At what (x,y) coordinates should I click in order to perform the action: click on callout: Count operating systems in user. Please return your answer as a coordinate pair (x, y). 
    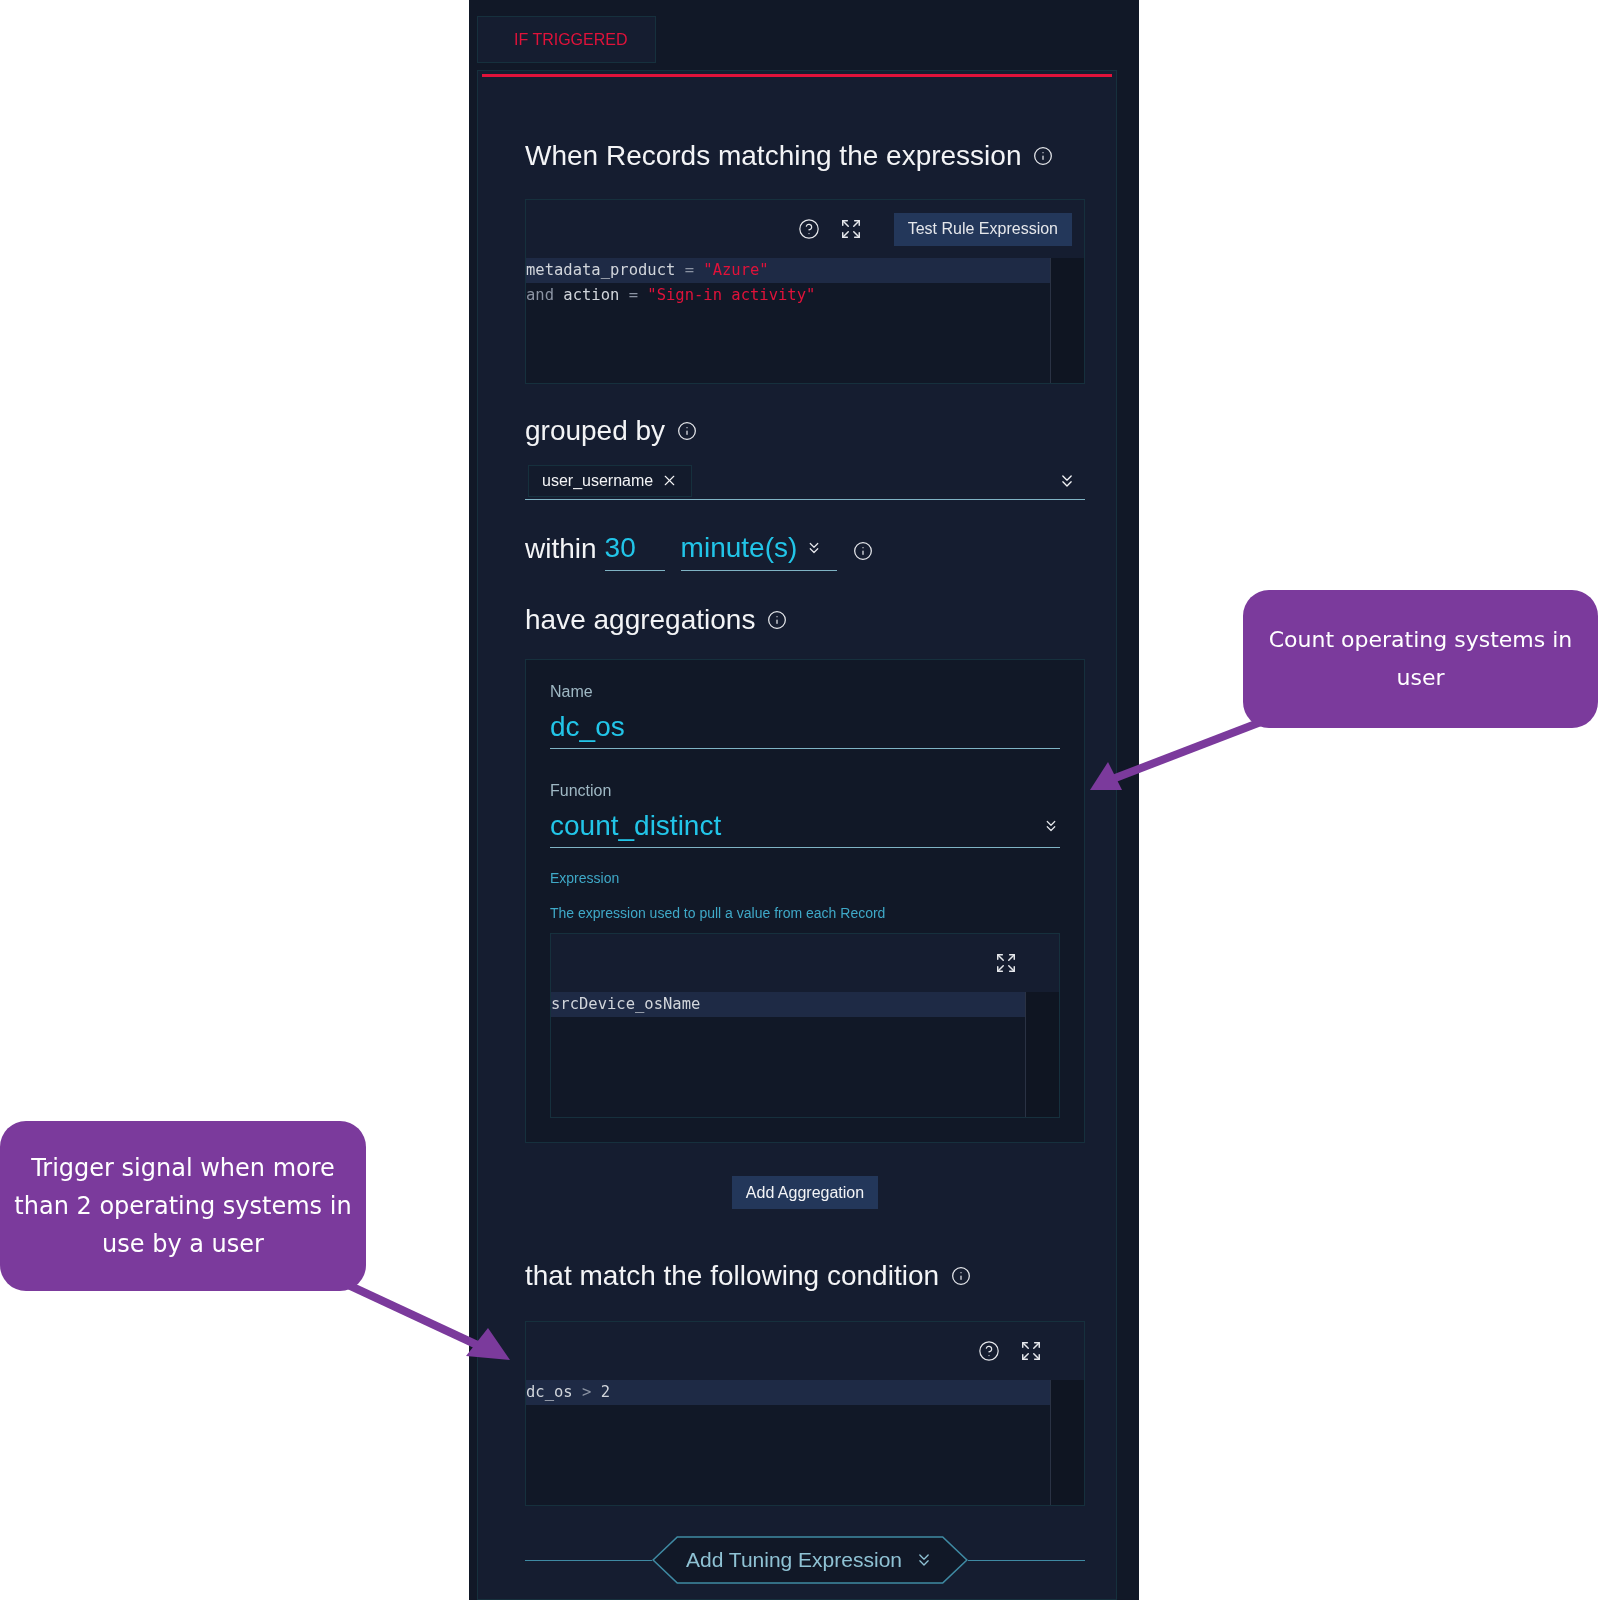
    Looking at the image, I should click on (1420, 659).